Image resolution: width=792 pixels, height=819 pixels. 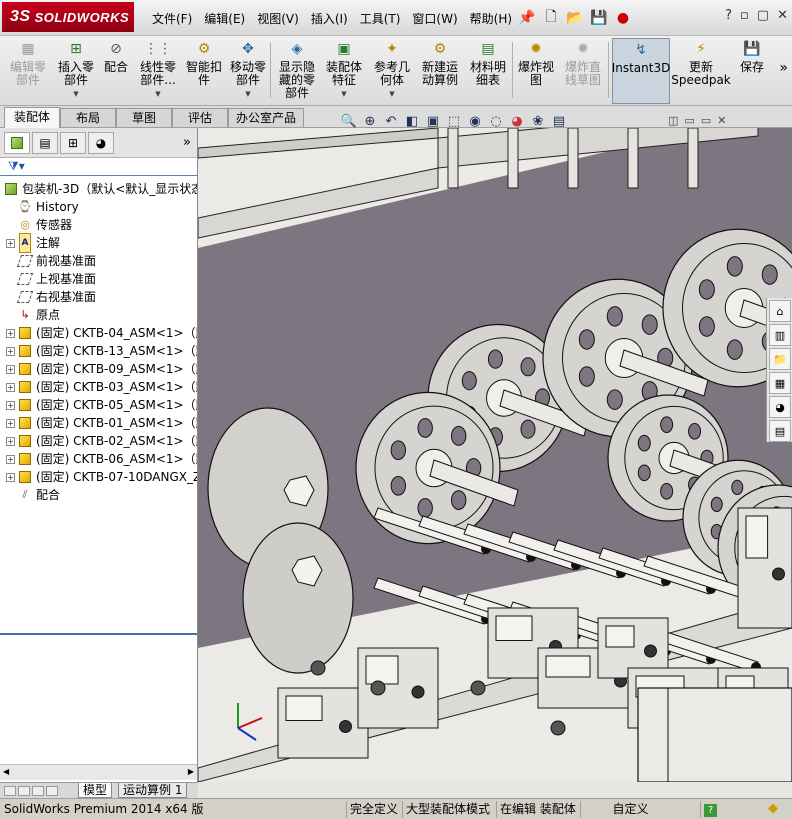 I want to click on tree-item-asm: + (固定) CKTB-03_ASM<1>（默认, so click(x=101, y=387).